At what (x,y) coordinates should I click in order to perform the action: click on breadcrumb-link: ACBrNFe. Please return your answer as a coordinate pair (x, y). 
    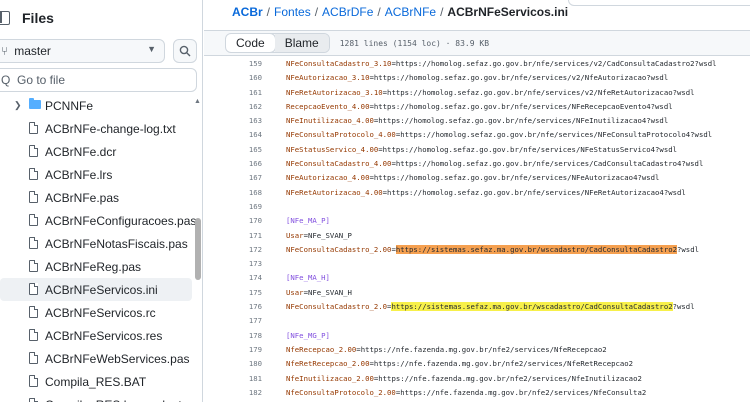
    Looking at the image, I should click on (410, 12).